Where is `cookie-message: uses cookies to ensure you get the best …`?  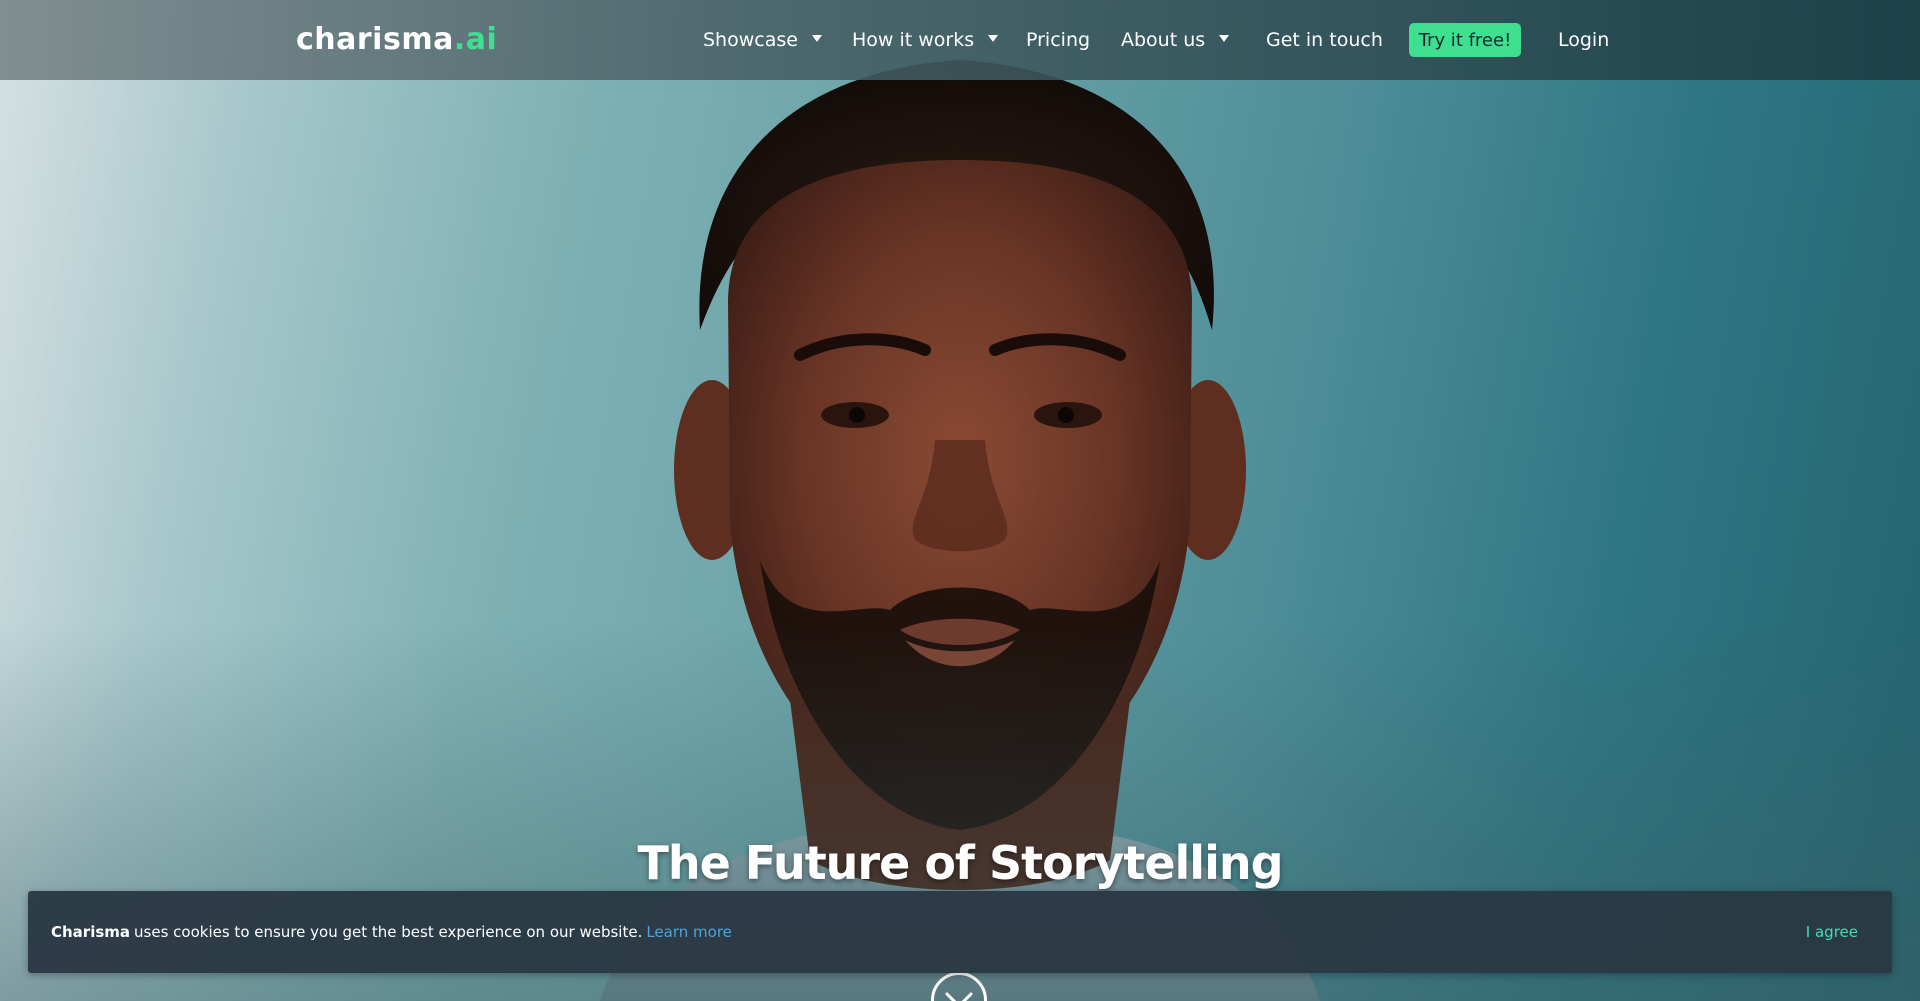
cookie-message: uses cookies to ensure you get the best … is located at coordinates (388, 932).